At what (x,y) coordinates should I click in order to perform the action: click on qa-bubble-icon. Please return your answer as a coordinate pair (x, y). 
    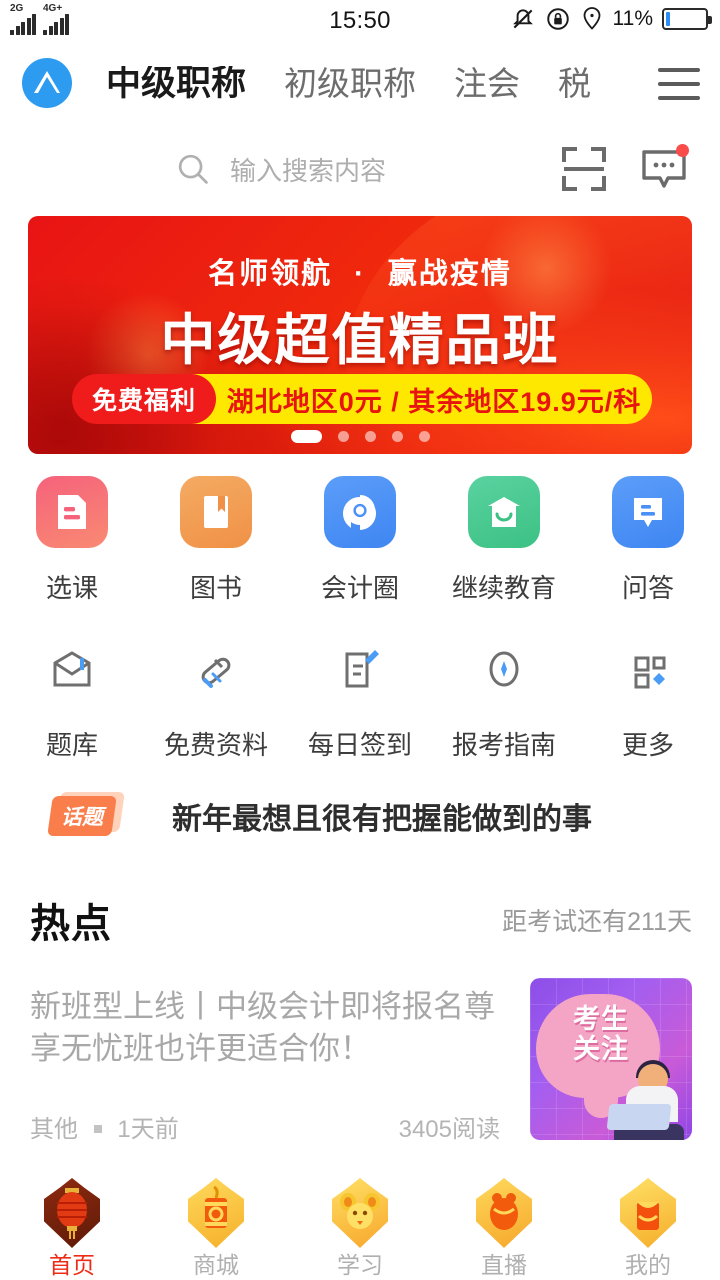
    Looking at the image, I should click on (648, 512).